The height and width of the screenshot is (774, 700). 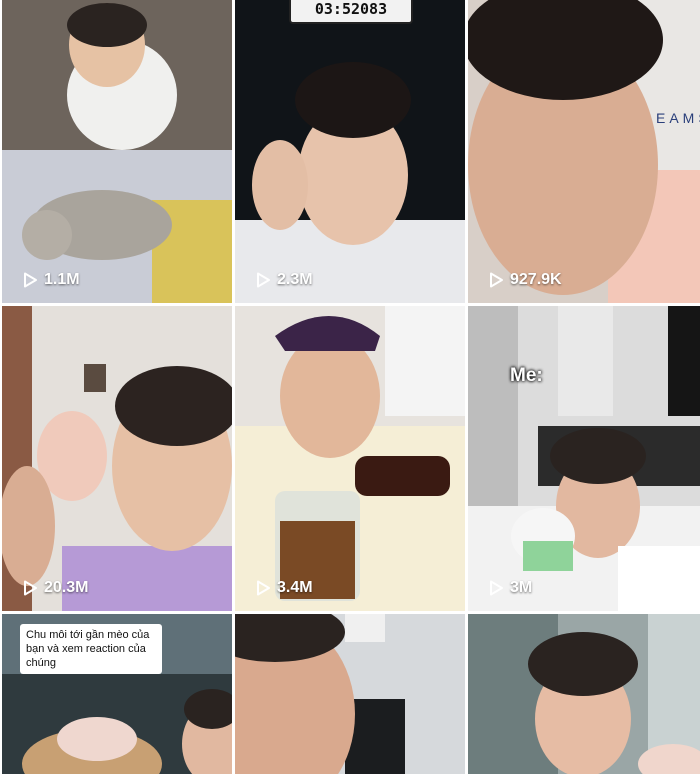 I want to click on background-text: EAMS, so click(x=678, y=118).